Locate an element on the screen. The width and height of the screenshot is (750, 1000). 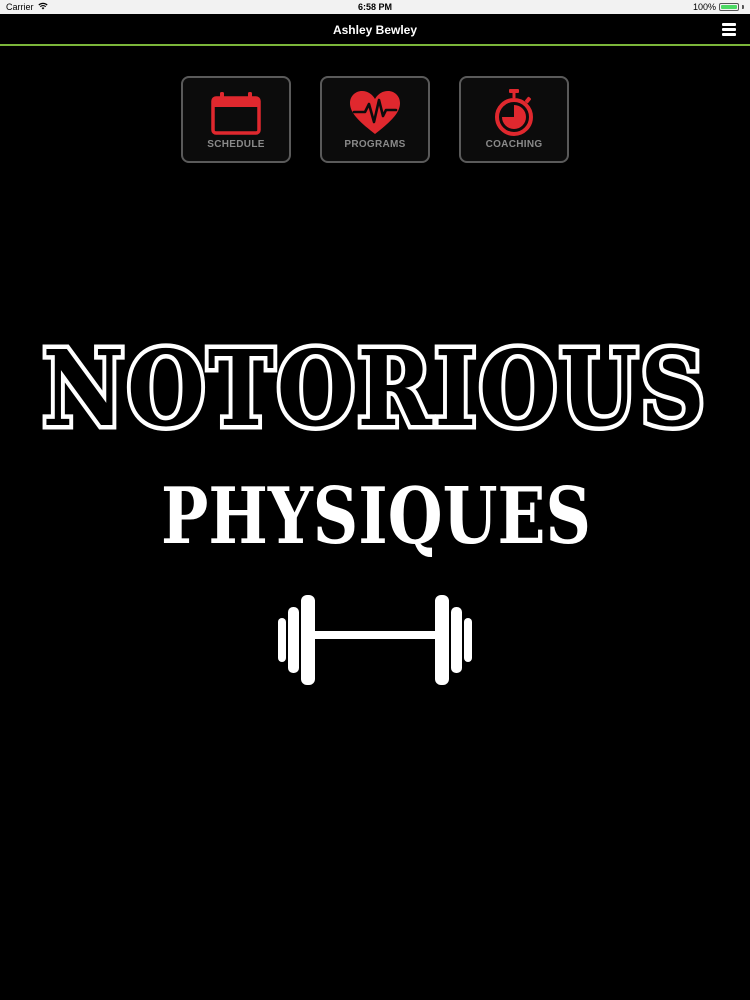
barbell-icon is located at coordinates (375, 640).